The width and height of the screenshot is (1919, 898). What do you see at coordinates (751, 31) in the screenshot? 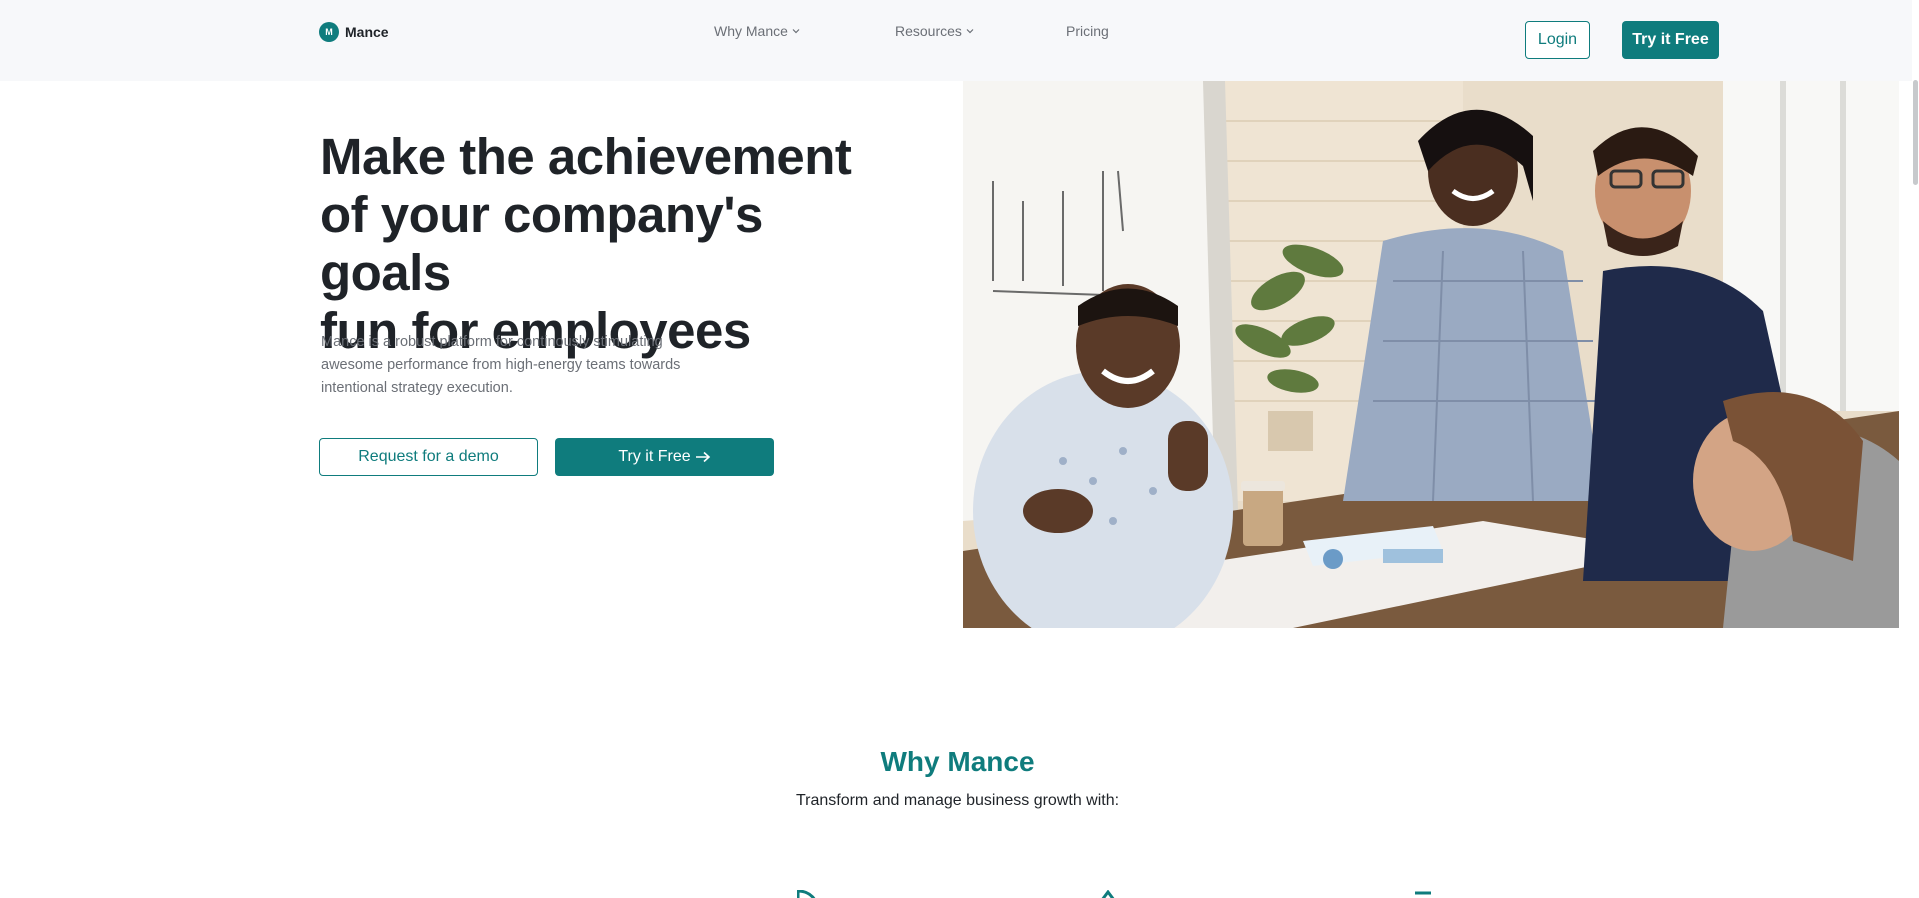
I see `nav-item-label: Why Mance` at bounding box center [751, 31].